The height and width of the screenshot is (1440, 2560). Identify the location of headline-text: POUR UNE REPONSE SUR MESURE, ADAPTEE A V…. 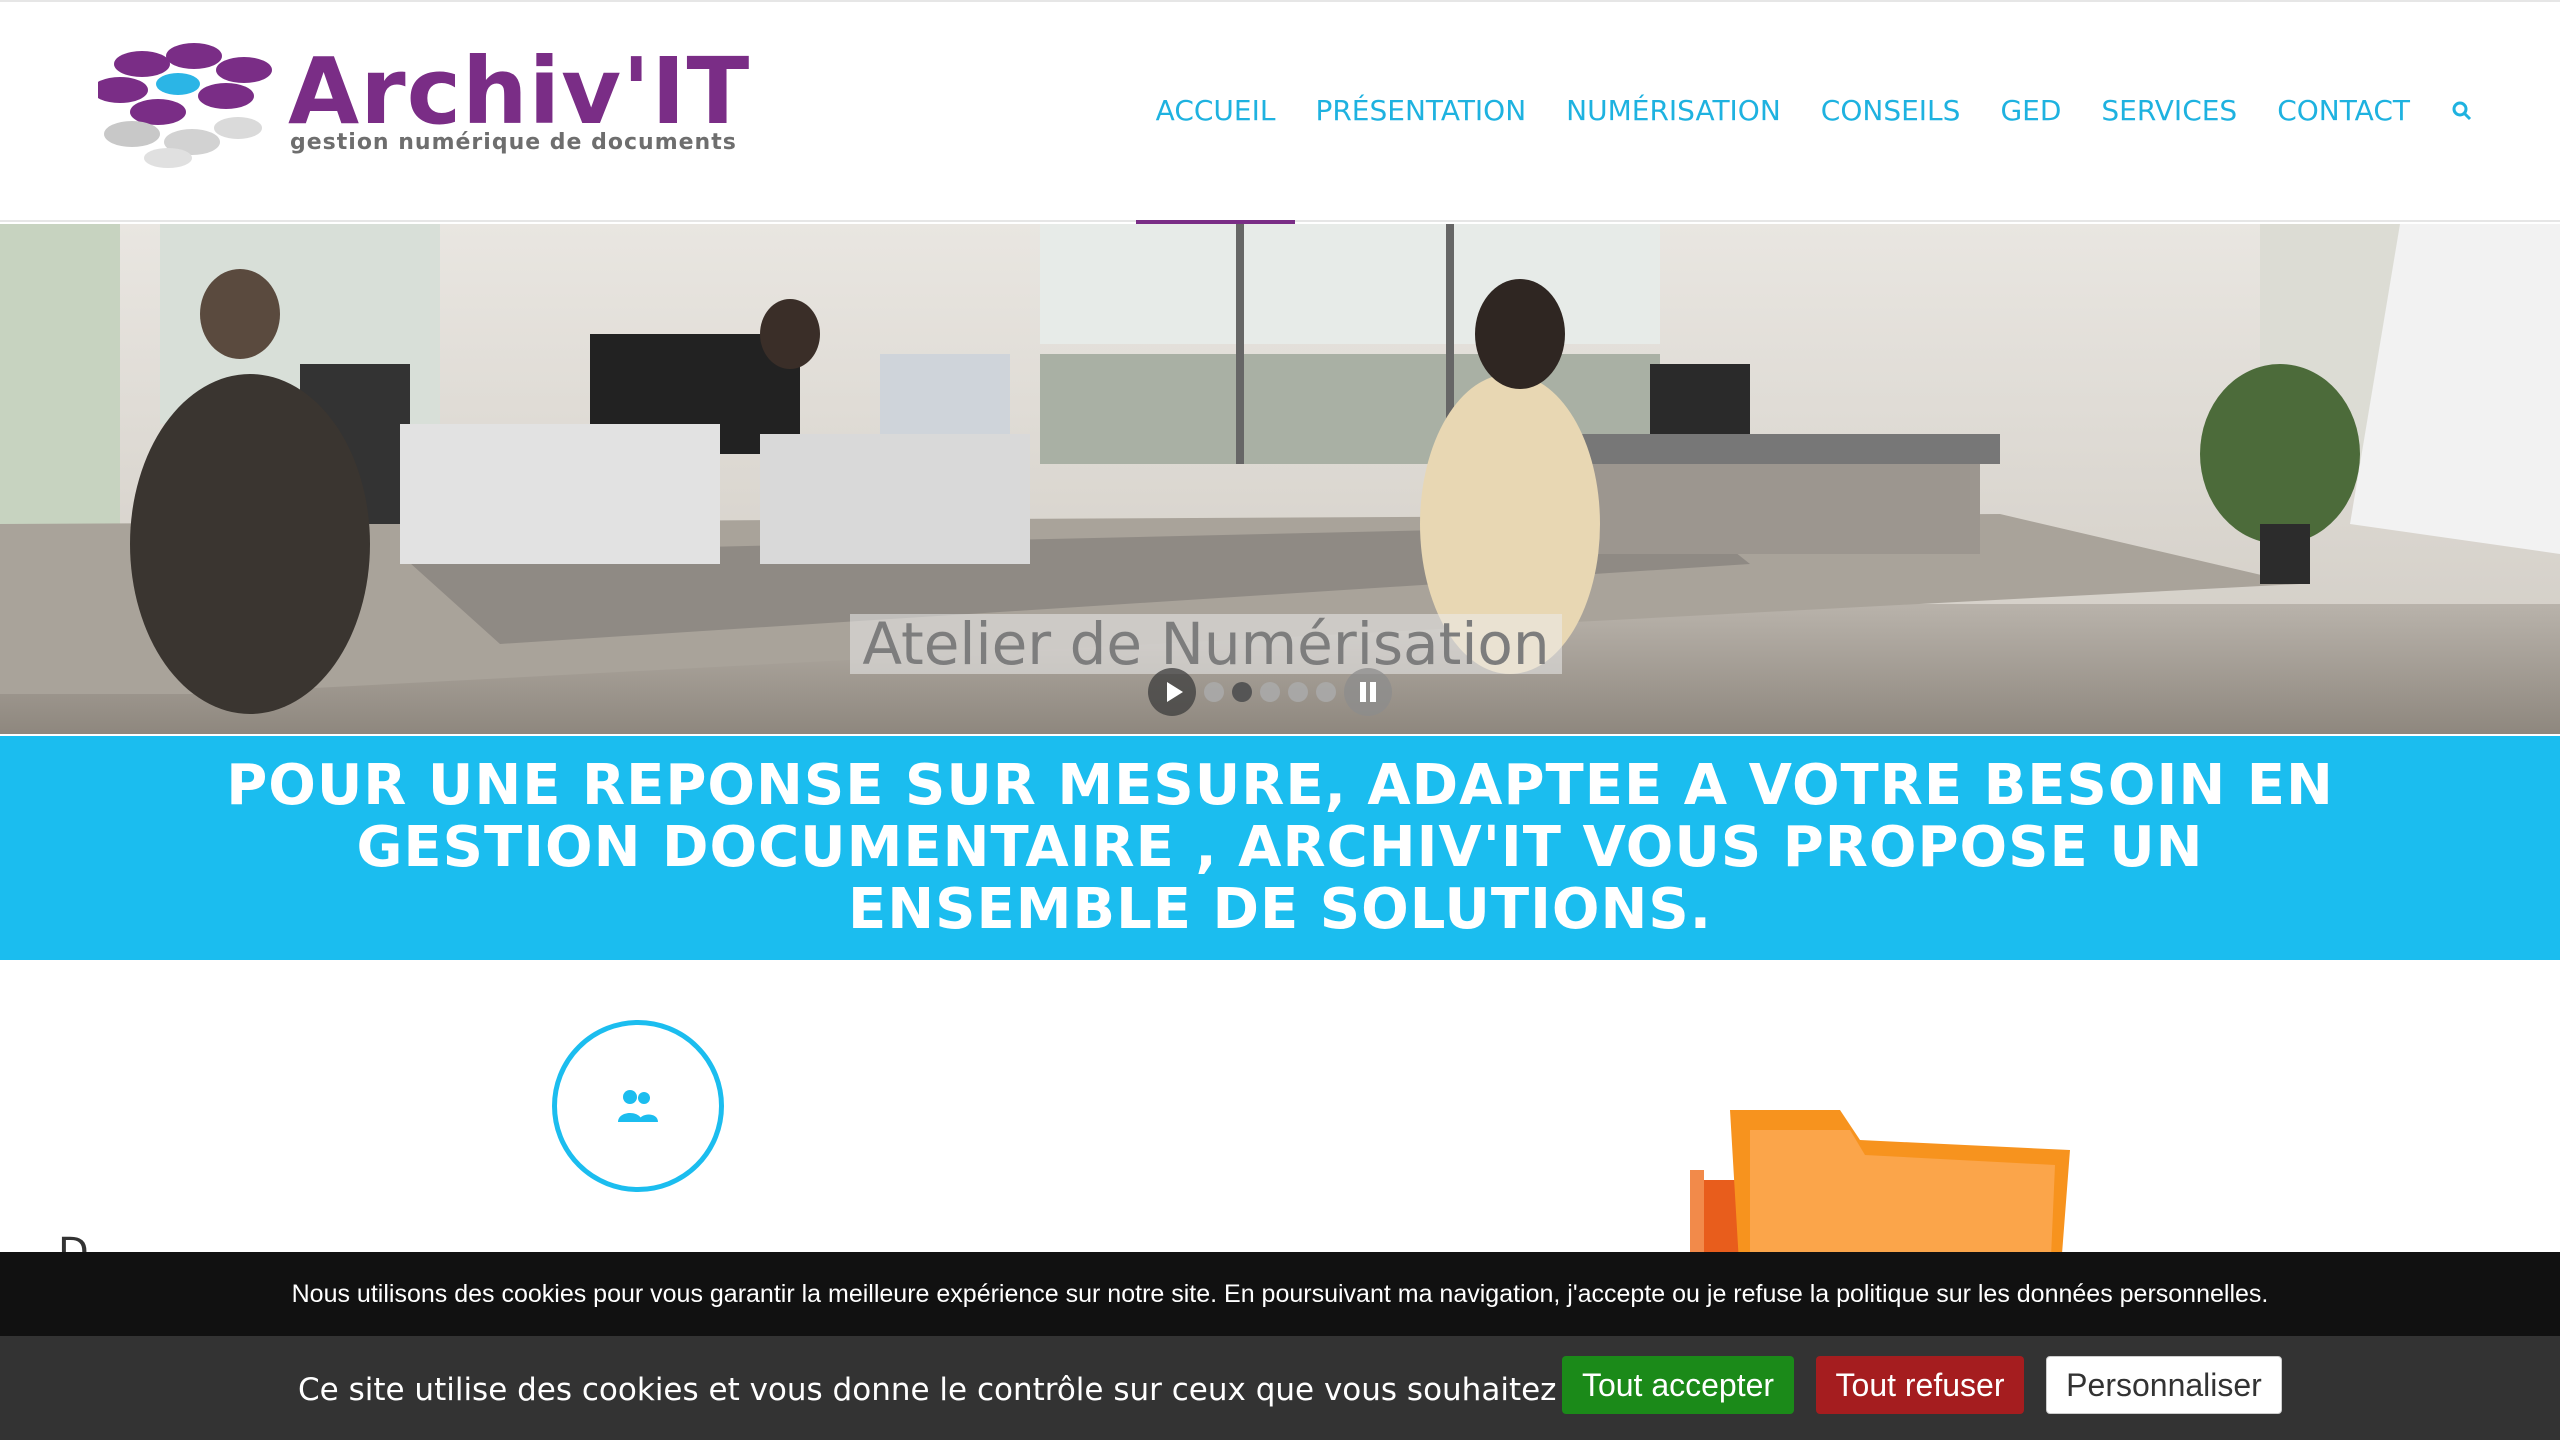
(1280, 847).